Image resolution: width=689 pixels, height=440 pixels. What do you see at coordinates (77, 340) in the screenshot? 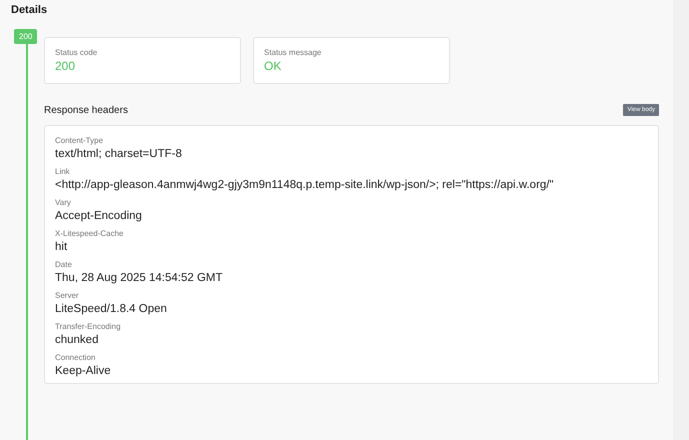
I see `header-value: chunked` at bounding box center [77, 340].